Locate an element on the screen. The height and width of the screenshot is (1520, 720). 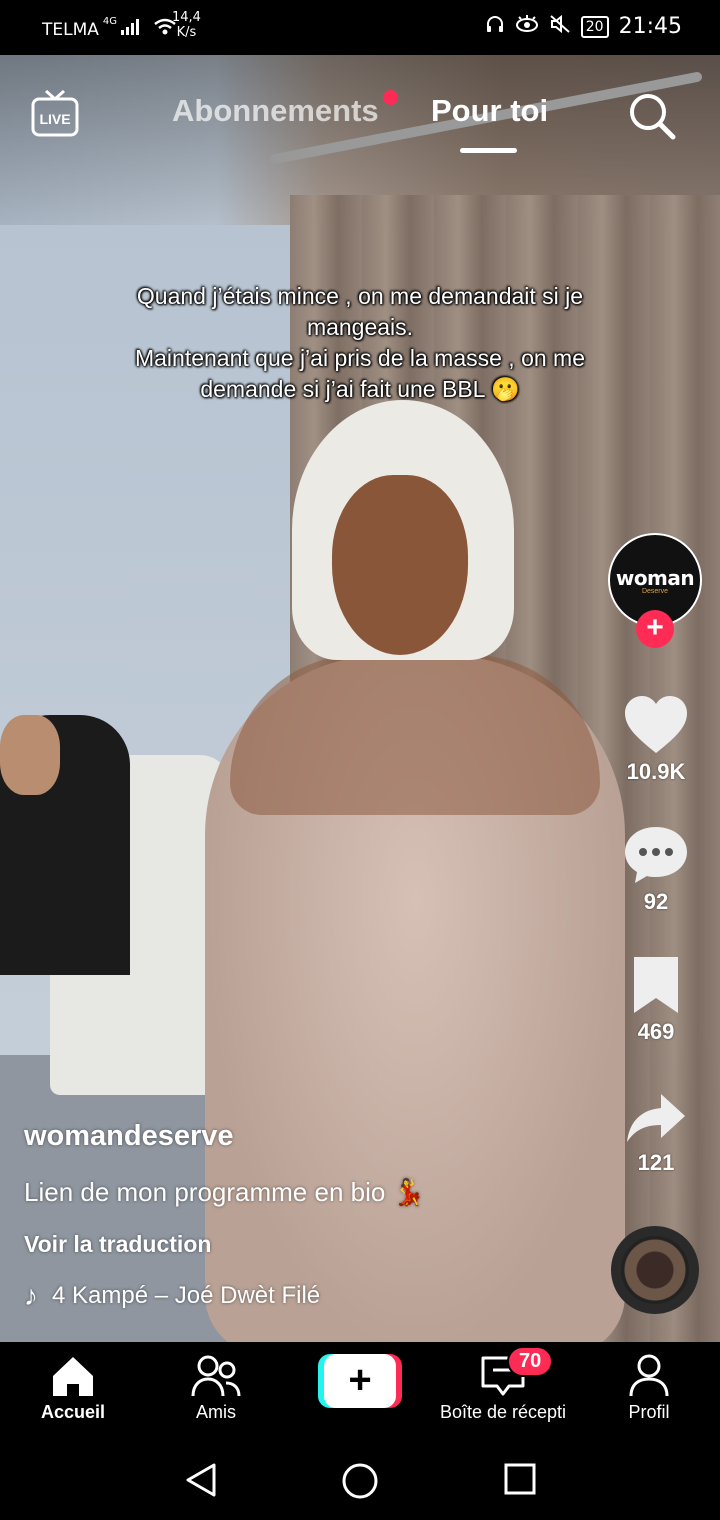
recents-square-icon is located at coordinates (520, 1479).